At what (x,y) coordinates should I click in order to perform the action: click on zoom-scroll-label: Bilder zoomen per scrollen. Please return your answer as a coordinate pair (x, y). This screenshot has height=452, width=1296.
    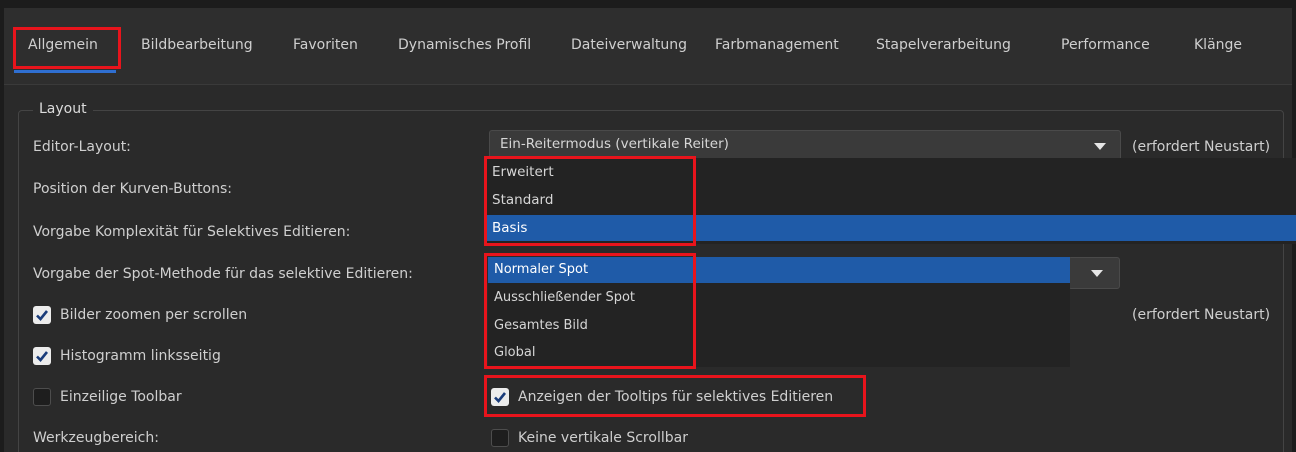
    Looking at the image, I should click on (154, 315).